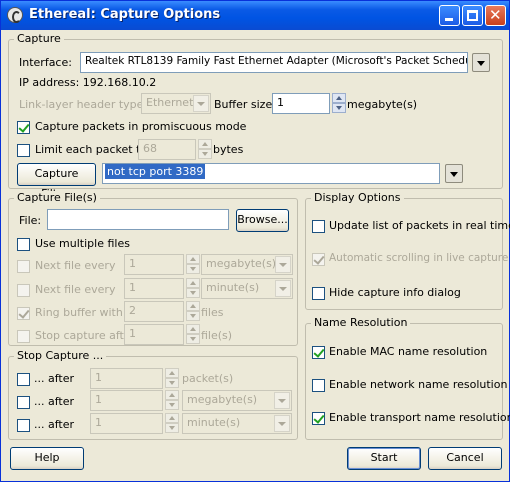  What do you see at coordinates (193, 264) in the screenshot?
I see `next-file-size-spinner` at bounding box center [193, 264].